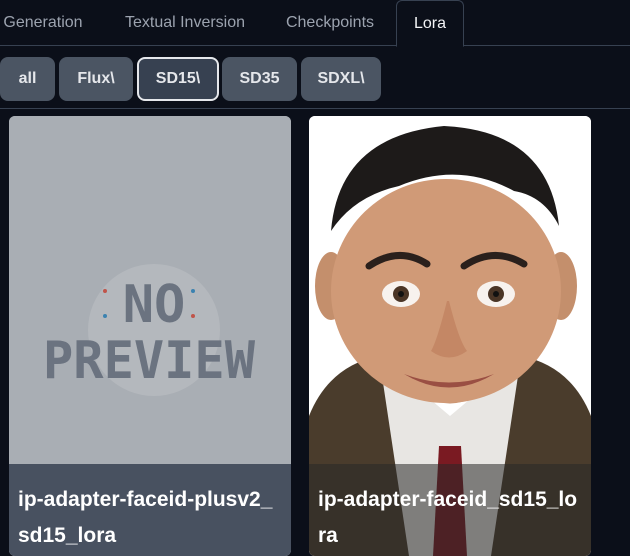  Describe the element at coordinates (178, 79) in the screenshot. I see `filter-sd15-button: SD15\` at that location.